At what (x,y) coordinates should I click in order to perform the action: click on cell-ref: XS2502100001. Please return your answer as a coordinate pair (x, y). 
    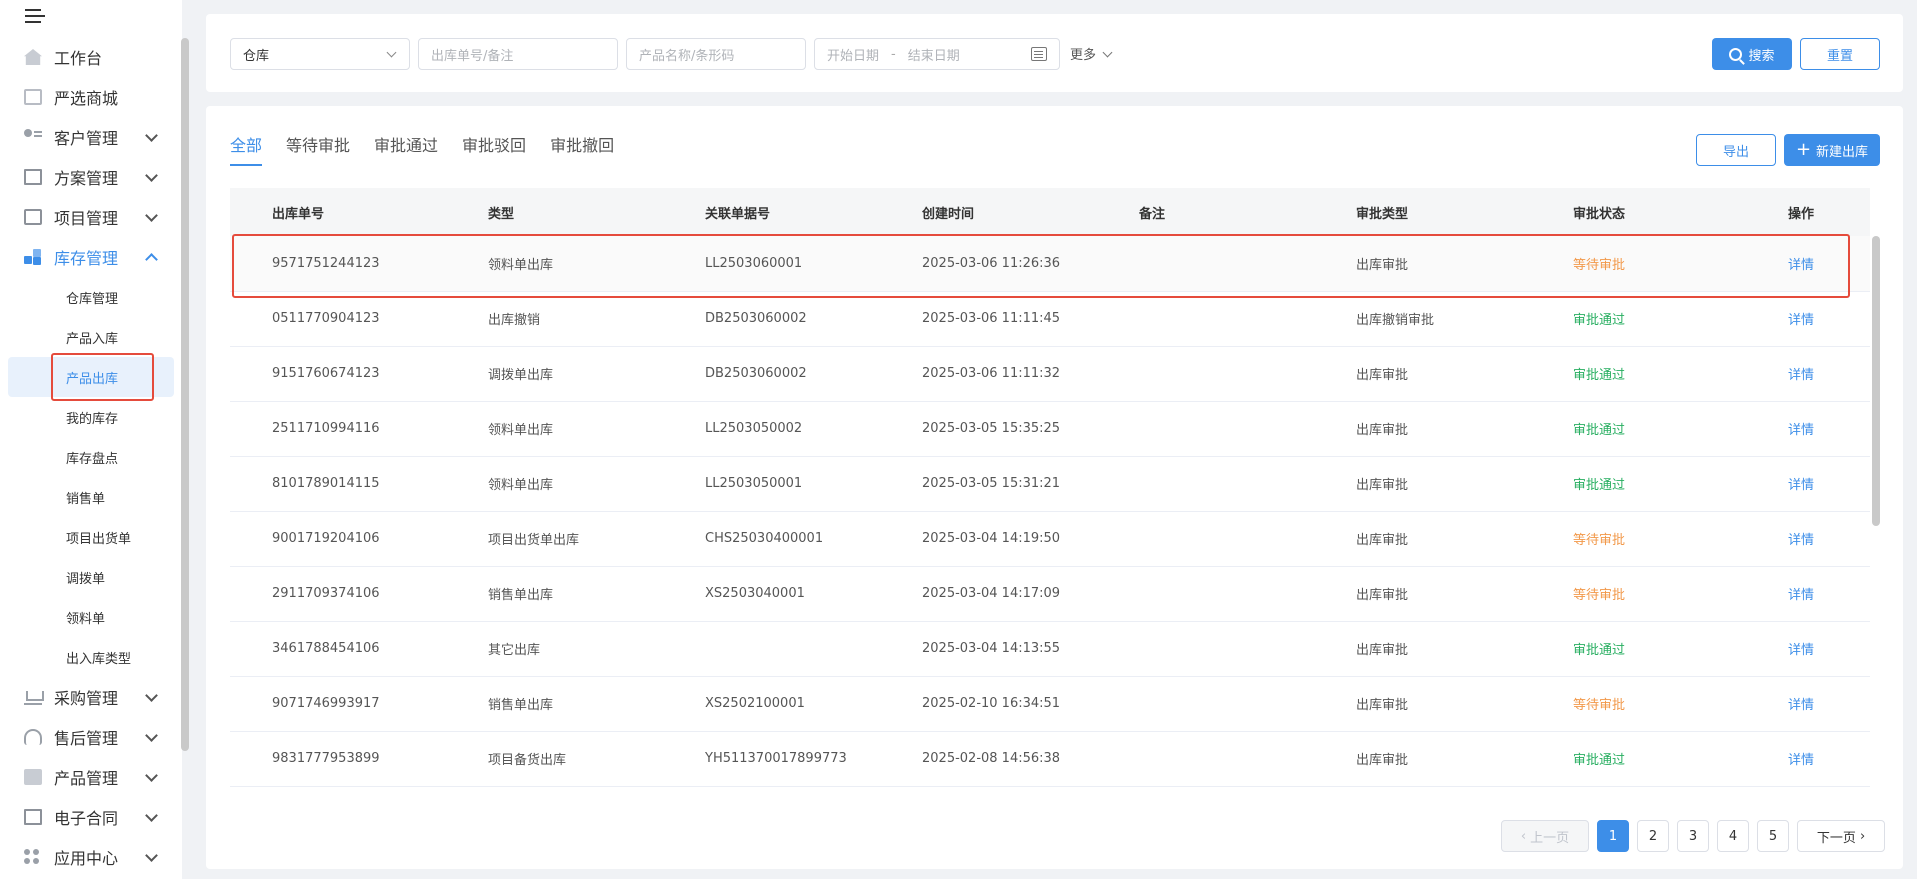
    Looking at the image, I should click on (771, 704).